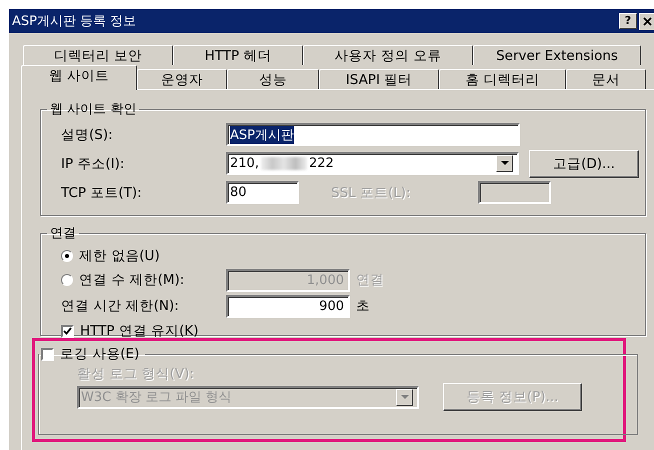 Image resolution: width=654 pixels, height=450 pixels. What do you see at coordinates (557, 55) in the screenshot?
I see `tab: Server Extensions` at bounding box center [557, 55].